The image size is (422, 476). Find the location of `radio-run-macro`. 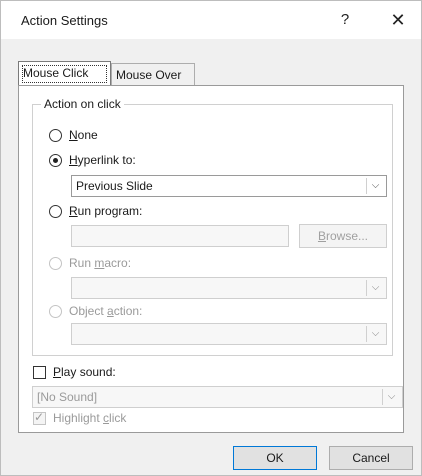

radio-run-macro is located at coordinates (55, 263).